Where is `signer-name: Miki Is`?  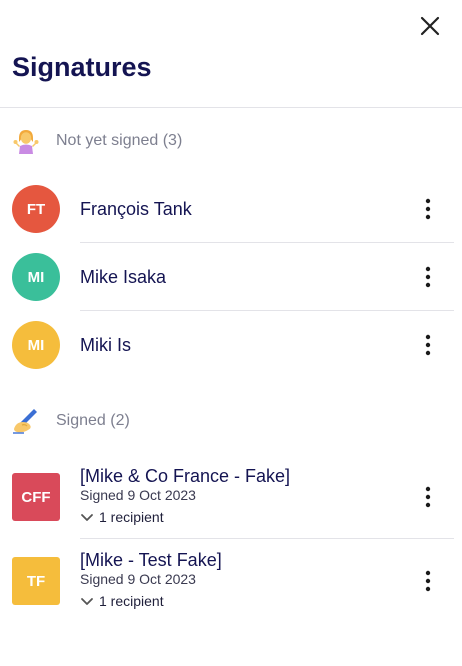
signer-name: Miki Is is located at coordinates (105, 344).